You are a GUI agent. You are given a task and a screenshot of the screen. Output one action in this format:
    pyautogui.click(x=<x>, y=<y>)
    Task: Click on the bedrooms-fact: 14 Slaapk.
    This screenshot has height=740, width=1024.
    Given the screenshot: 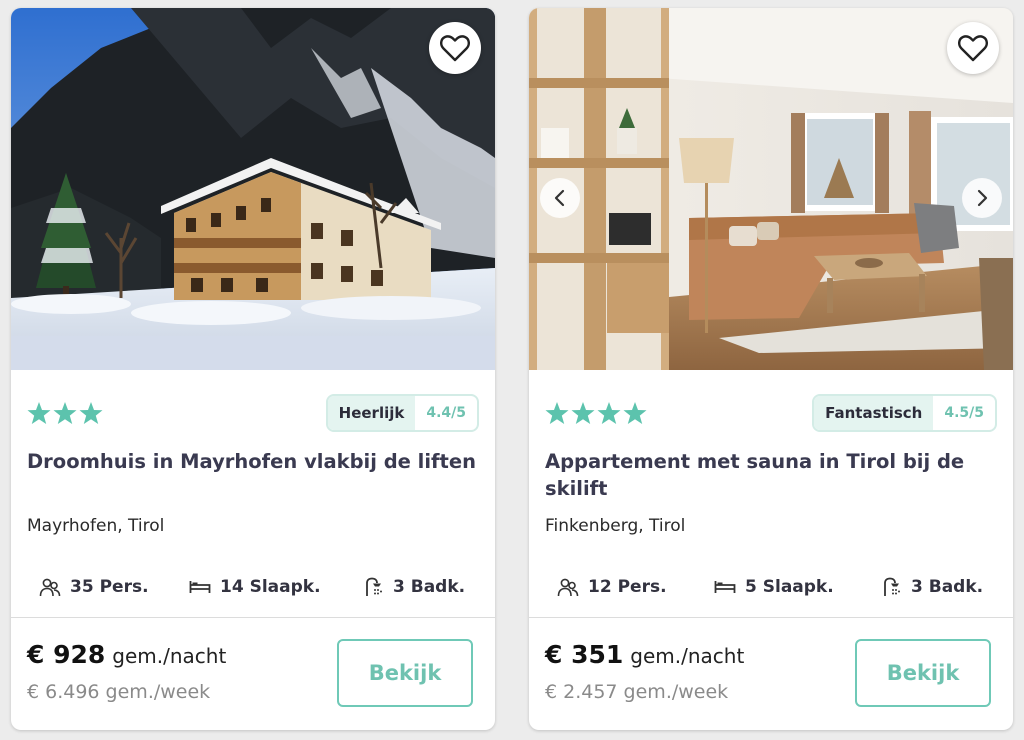 What is the action you would take?
    pyautogui.click(x=255, y=587)
    